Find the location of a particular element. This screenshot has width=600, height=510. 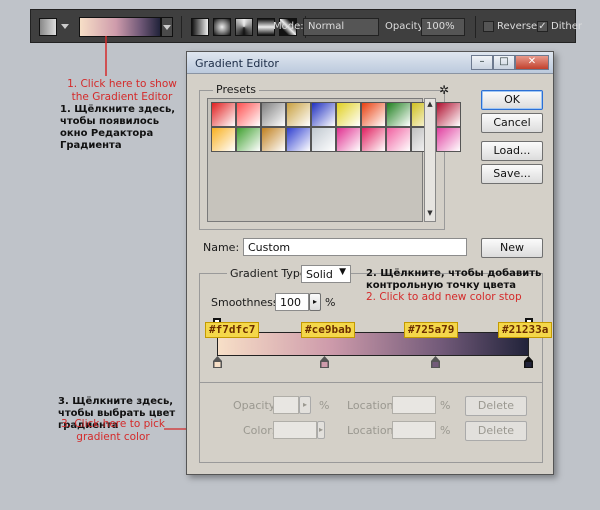

dialog-titlebar: Gradient Editor – □ ✕ is located at coordinates (370, 63).